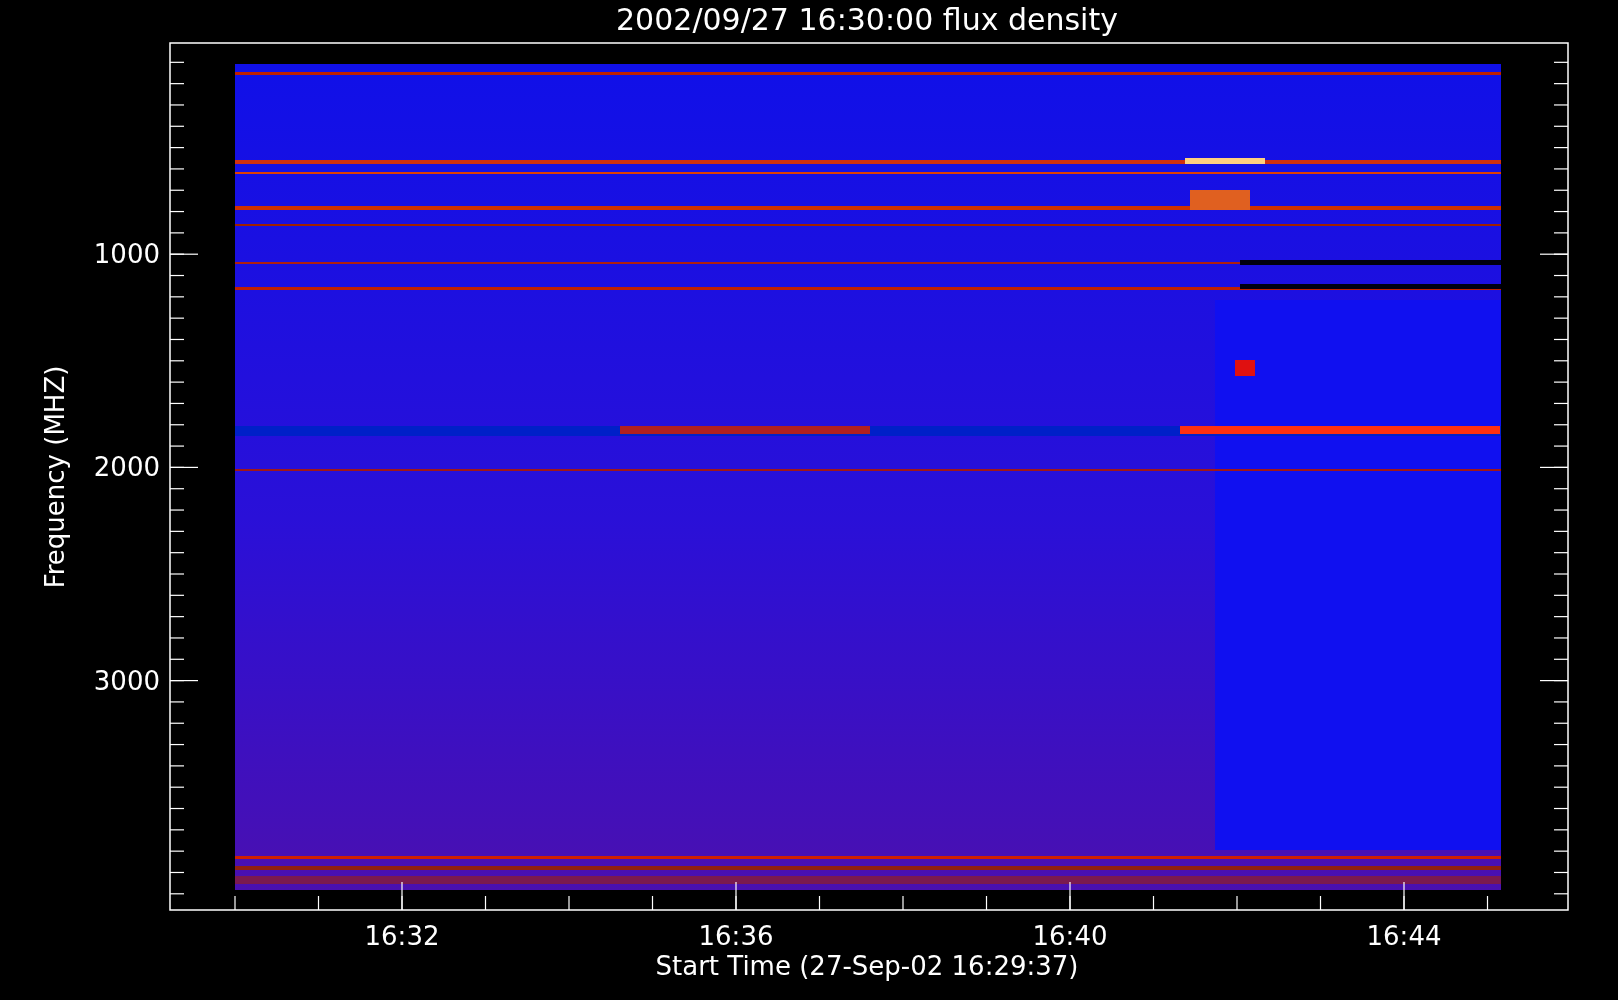 This screenshot has height=1000, width=1618. I want to click on plot-title: 2002/09/27 16:30:00 flux density, so click(867, 19).